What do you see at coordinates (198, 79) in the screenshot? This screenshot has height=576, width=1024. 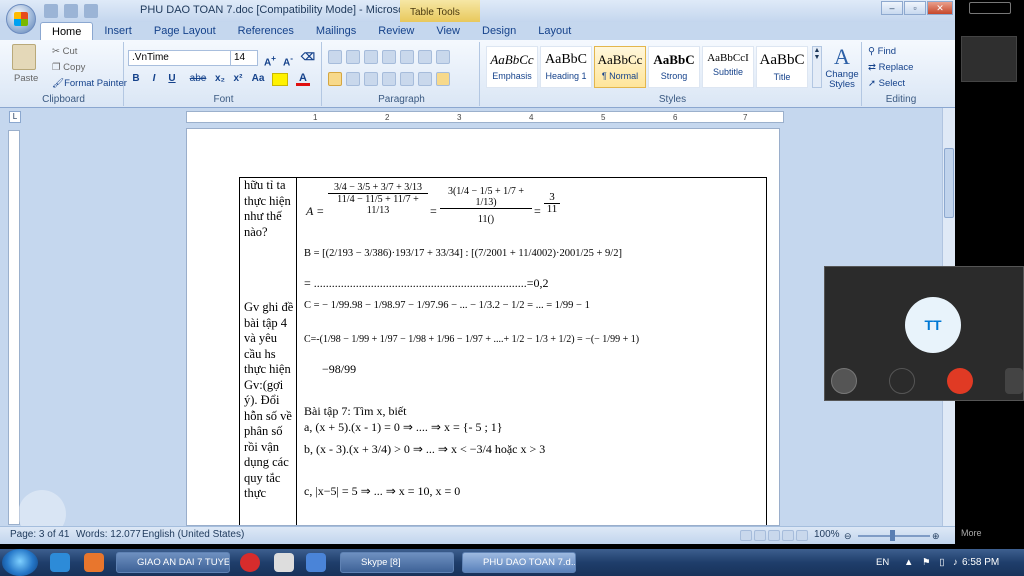 I see `strikethrough-button: abe` at bounding box center [198, 79].